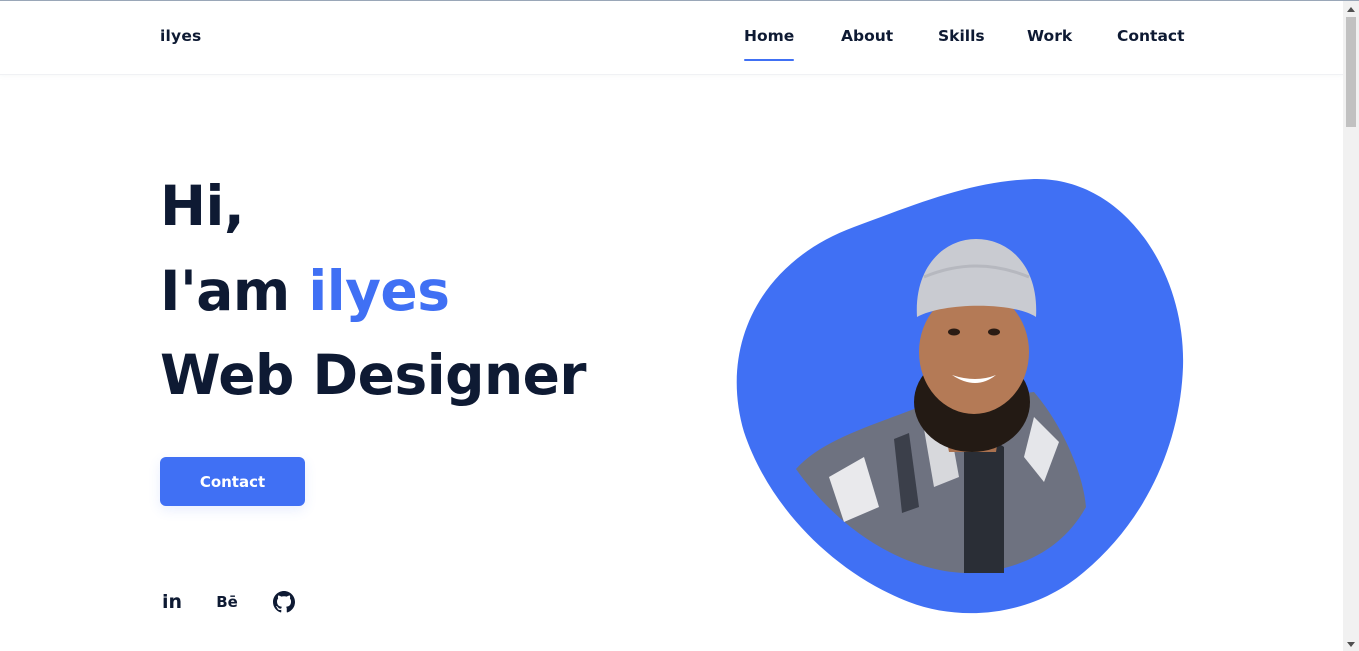 This screenshot has width=1359, height=651. I want to click on behance-icon: Bē, so click(227, 601).